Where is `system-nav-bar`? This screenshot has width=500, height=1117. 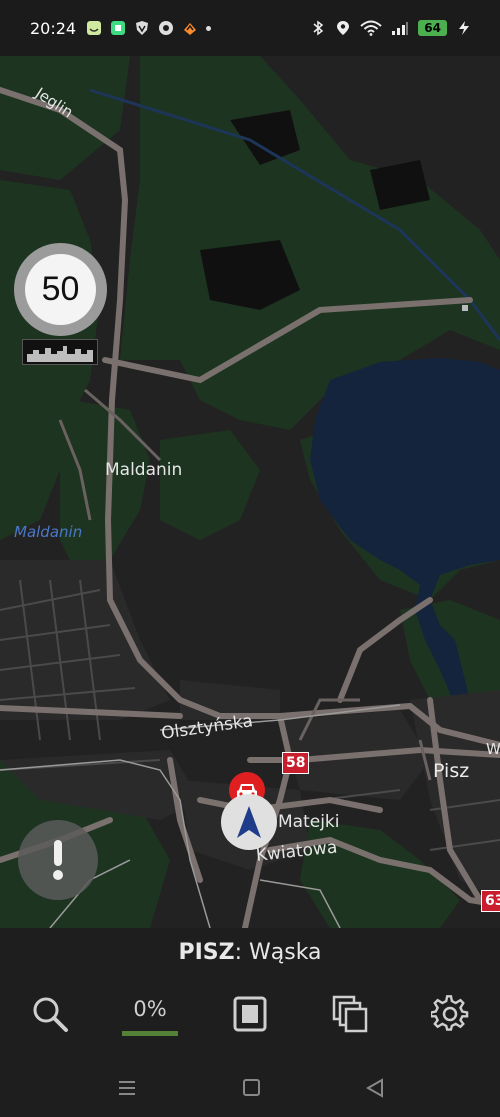
system-nav-bar is located at coordinates (250, 1086).